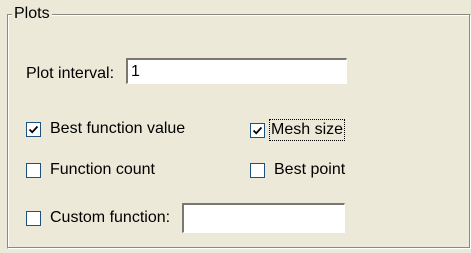 This screenshot has height=253, width=471. Describe the element at coordinates (310, 169) in the screenshot. I see `best-point-label: Best point` at that location.